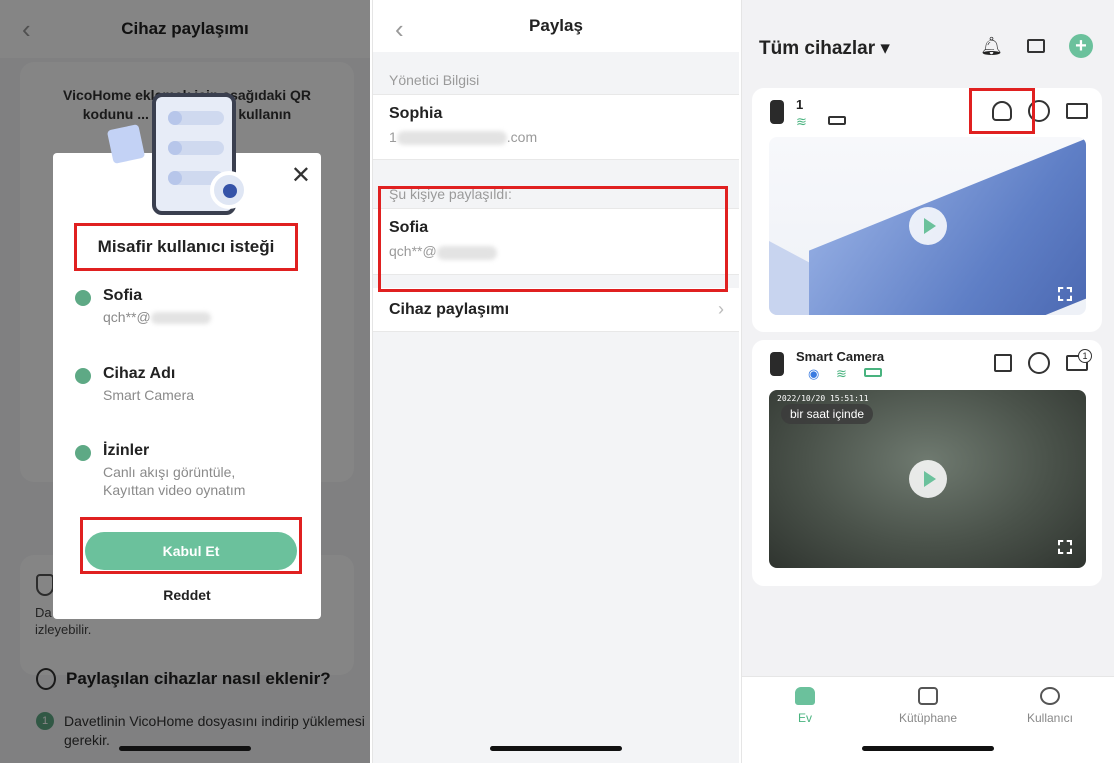  I want to click on add-device-icon: +, so click(1081, 46).